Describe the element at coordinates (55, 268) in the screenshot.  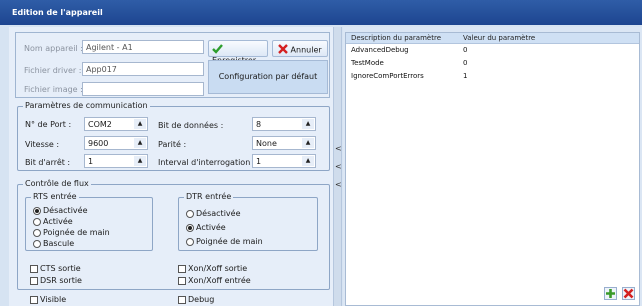
I see `cts-checkbox: CTS sortie` at that location.